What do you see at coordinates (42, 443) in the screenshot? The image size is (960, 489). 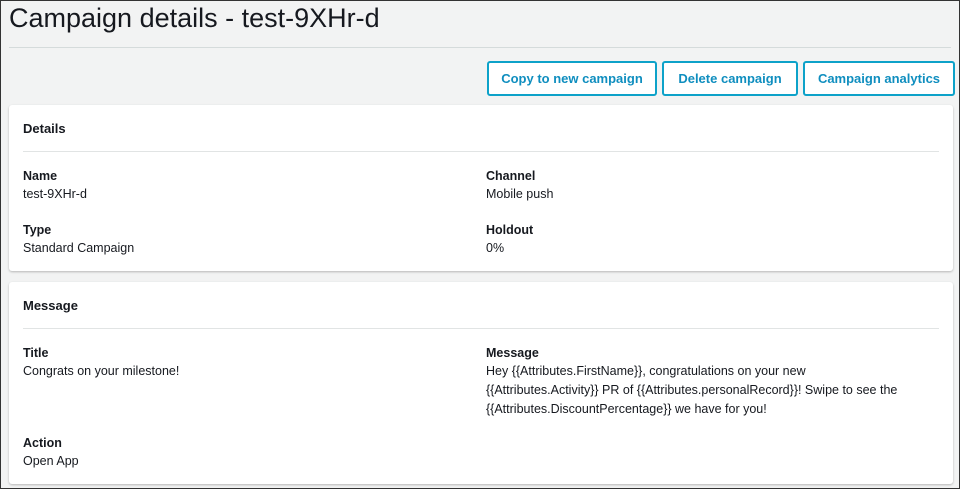 I see `action-label: Action` at bounding box center [42, 443].